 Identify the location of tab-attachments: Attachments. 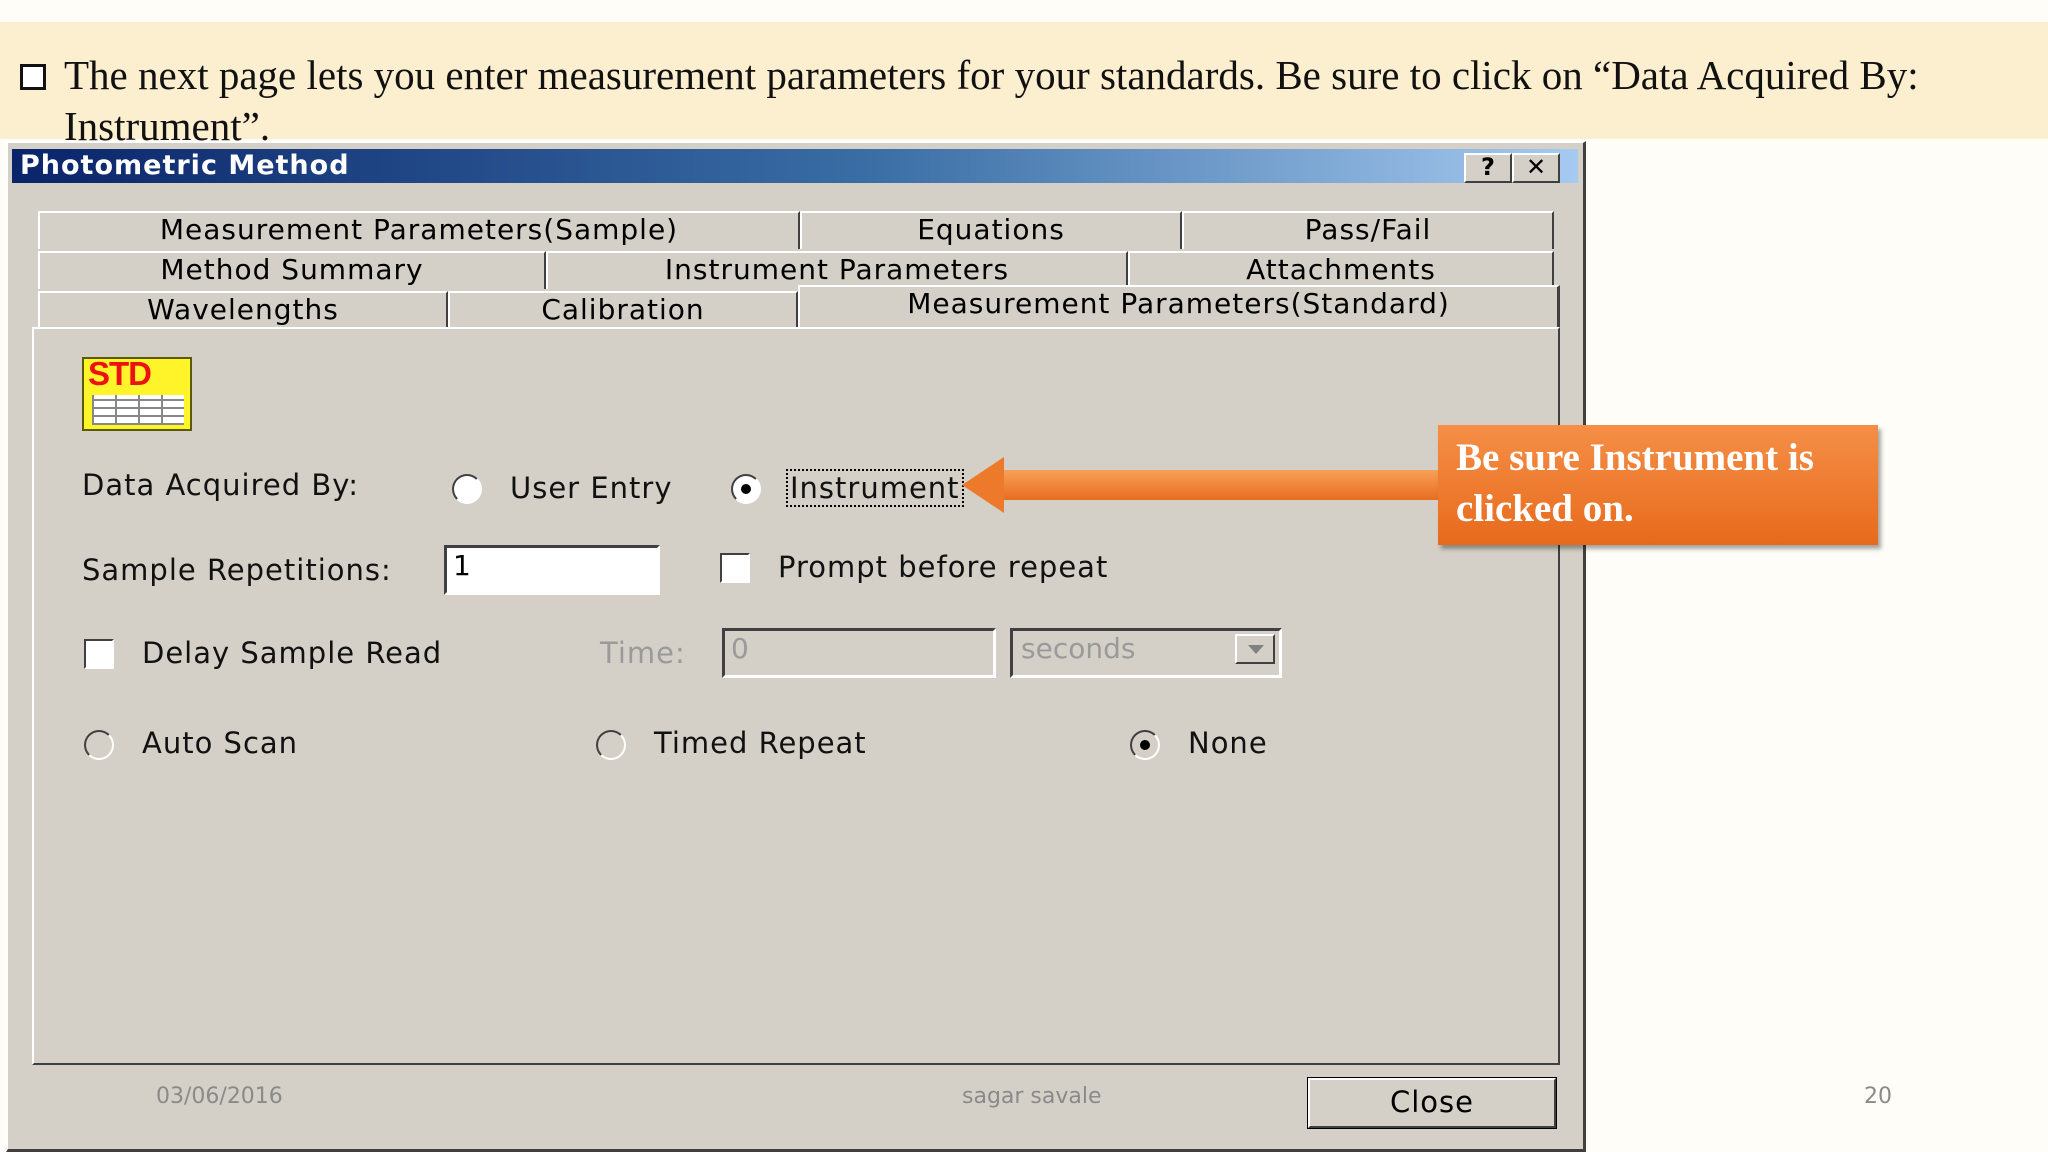
(1341, 270).